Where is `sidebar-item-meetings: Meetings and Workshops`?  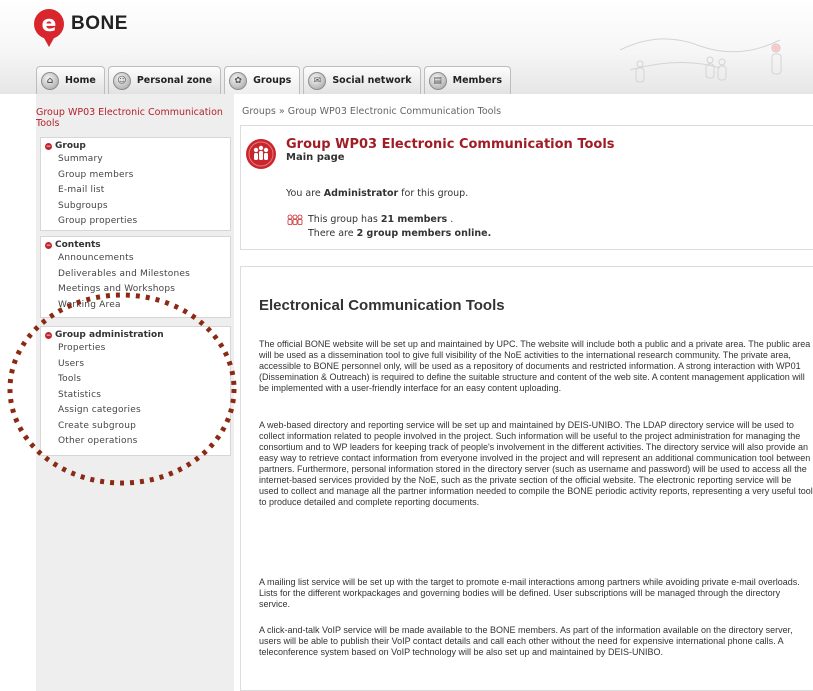
sidebar-item-meetings: Meetings and Workshops is located at coordinates (135, 290).